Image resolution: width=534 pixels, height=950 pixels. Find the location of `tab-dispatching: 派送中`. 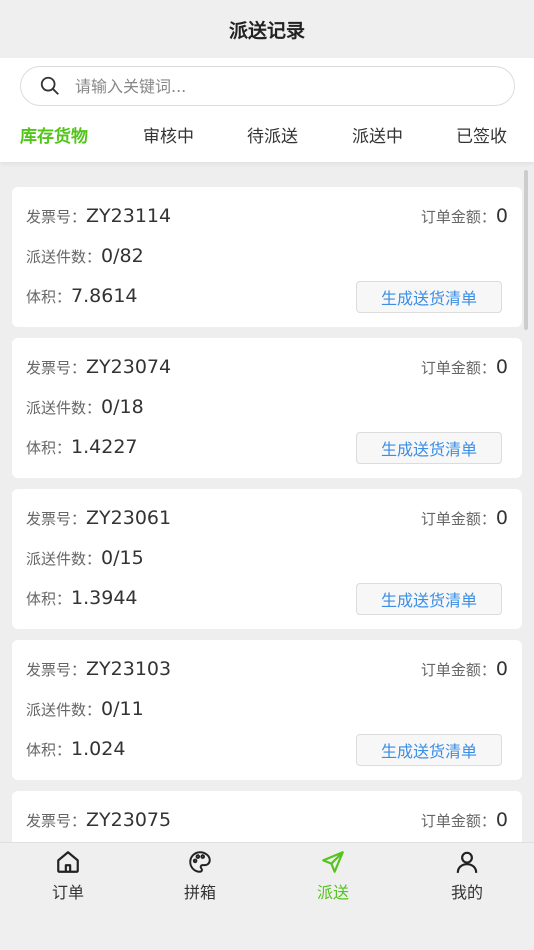

tab-dispatching: 派送中 is located at coordinates (377, 134).